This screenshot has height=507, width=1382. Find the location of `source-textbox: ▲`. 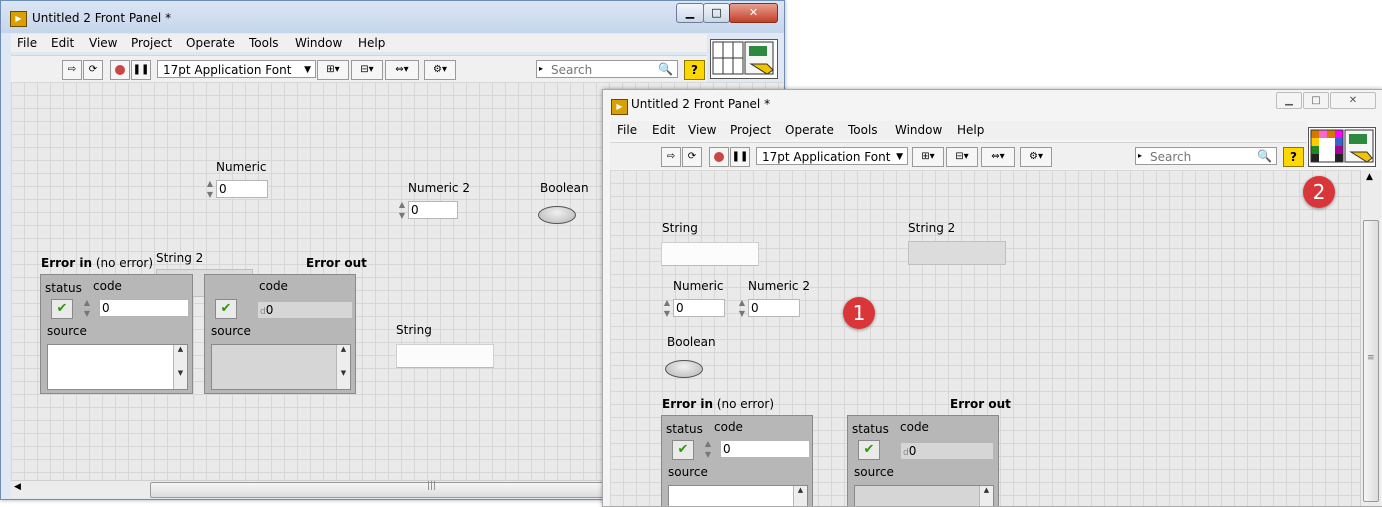

source-textbox: ▲ is located at coordinates (738, 495).